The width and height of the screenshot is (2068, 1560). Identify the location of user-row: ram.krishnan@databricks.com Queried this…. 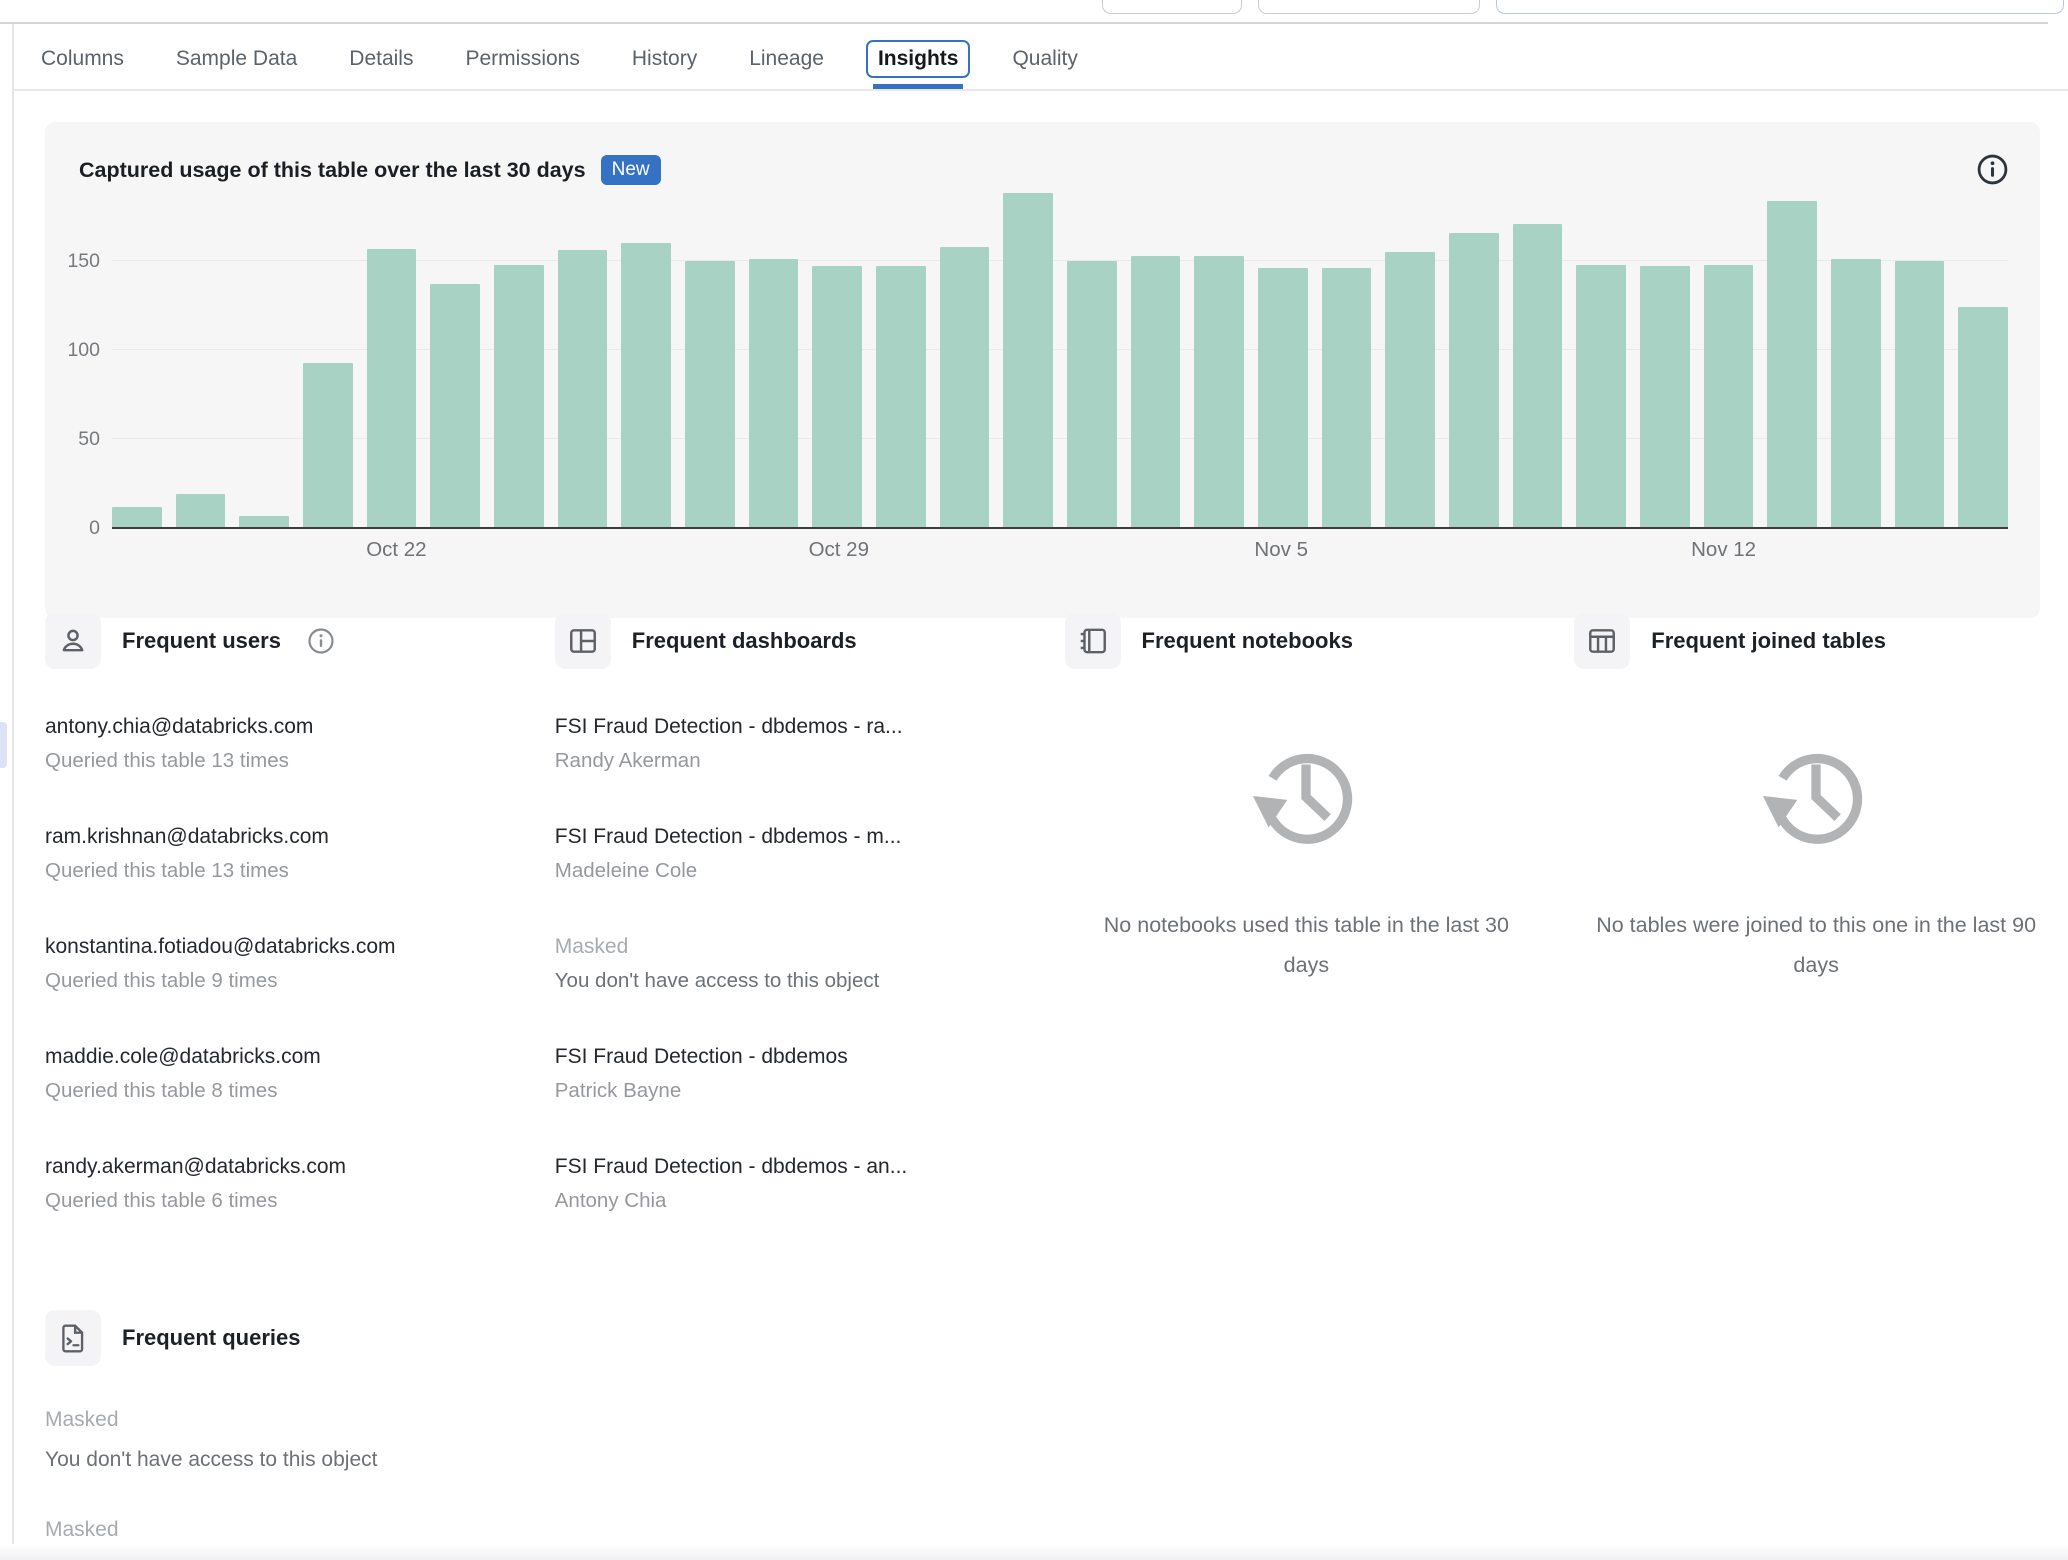
(287, 853).